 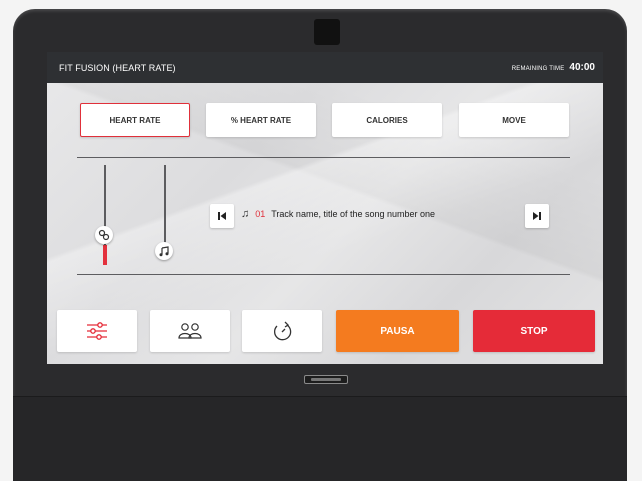 I want to click on users-icon, so click(x=190, y=331).